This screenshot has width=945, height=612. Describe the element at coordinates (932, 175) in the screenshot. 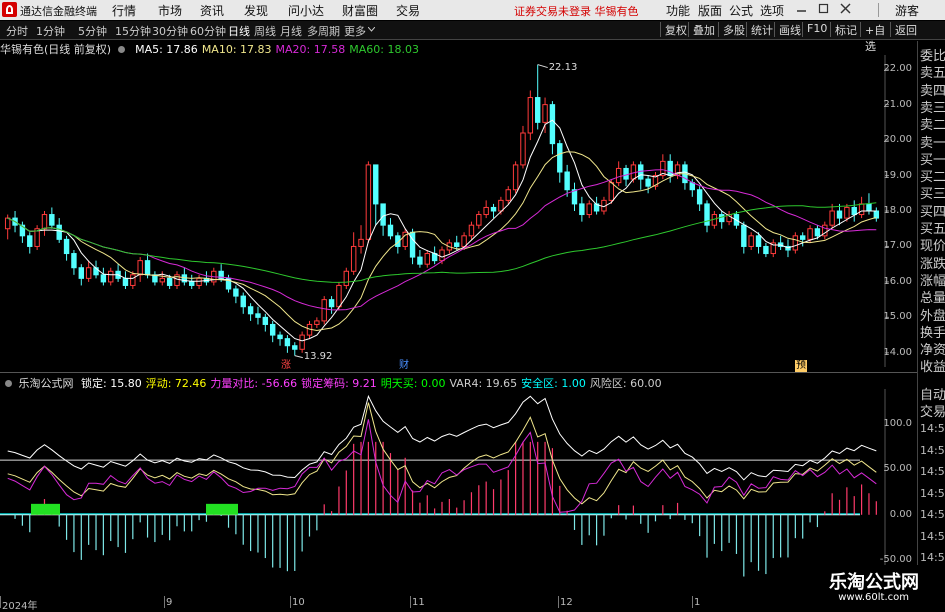

I see `quote-field-label: 买二` at that location.